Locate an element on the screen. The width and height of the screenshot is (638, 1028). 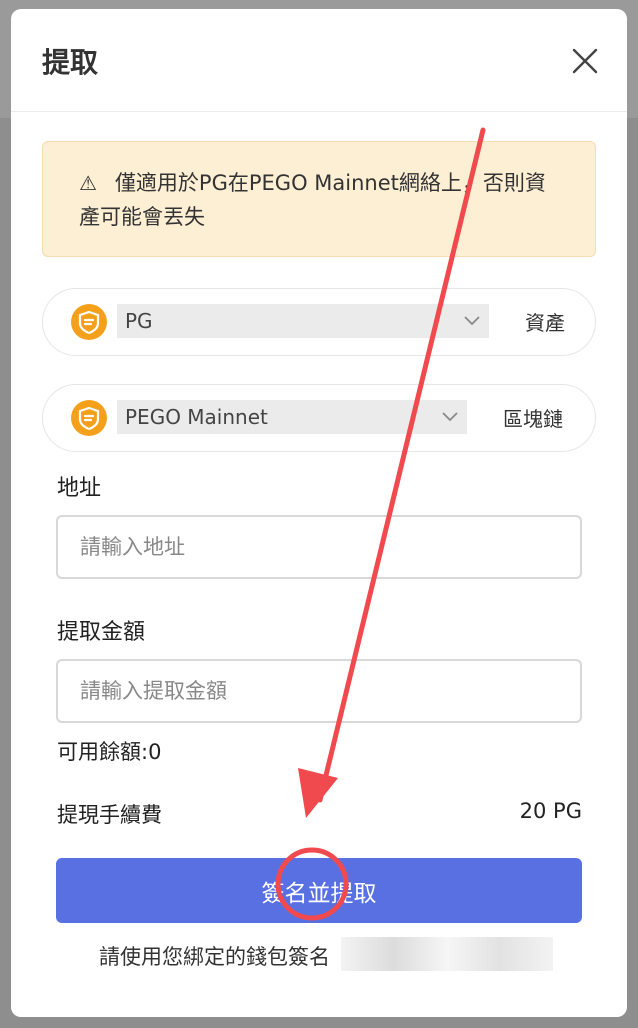
chain-select-value: PEGO Mainnet is located at coordinates (196, 417).